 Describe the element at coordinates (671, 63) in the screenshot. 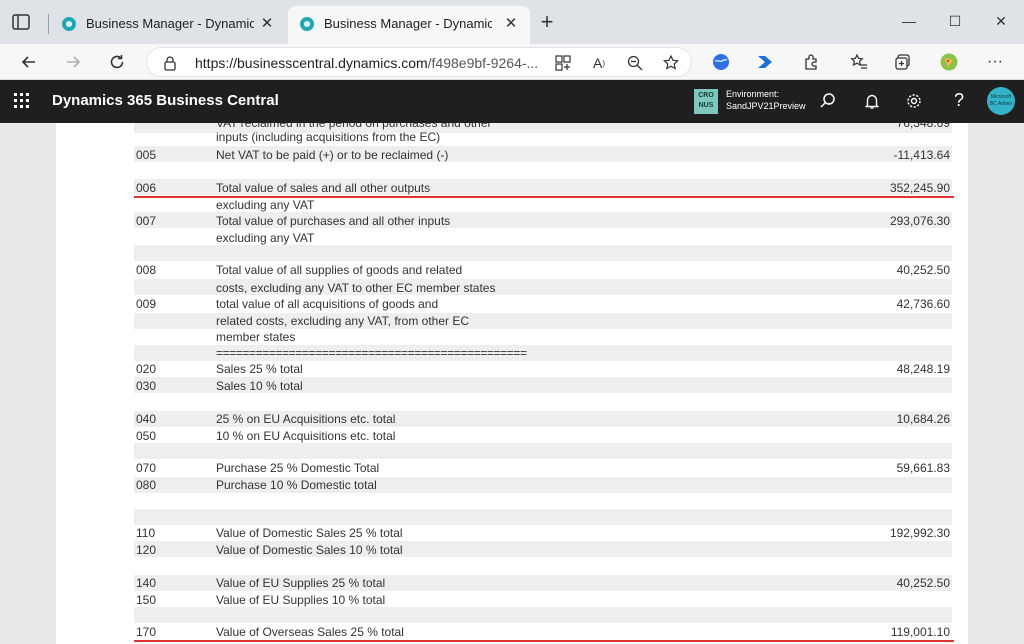

I see `add-favorite-icon` at that location.